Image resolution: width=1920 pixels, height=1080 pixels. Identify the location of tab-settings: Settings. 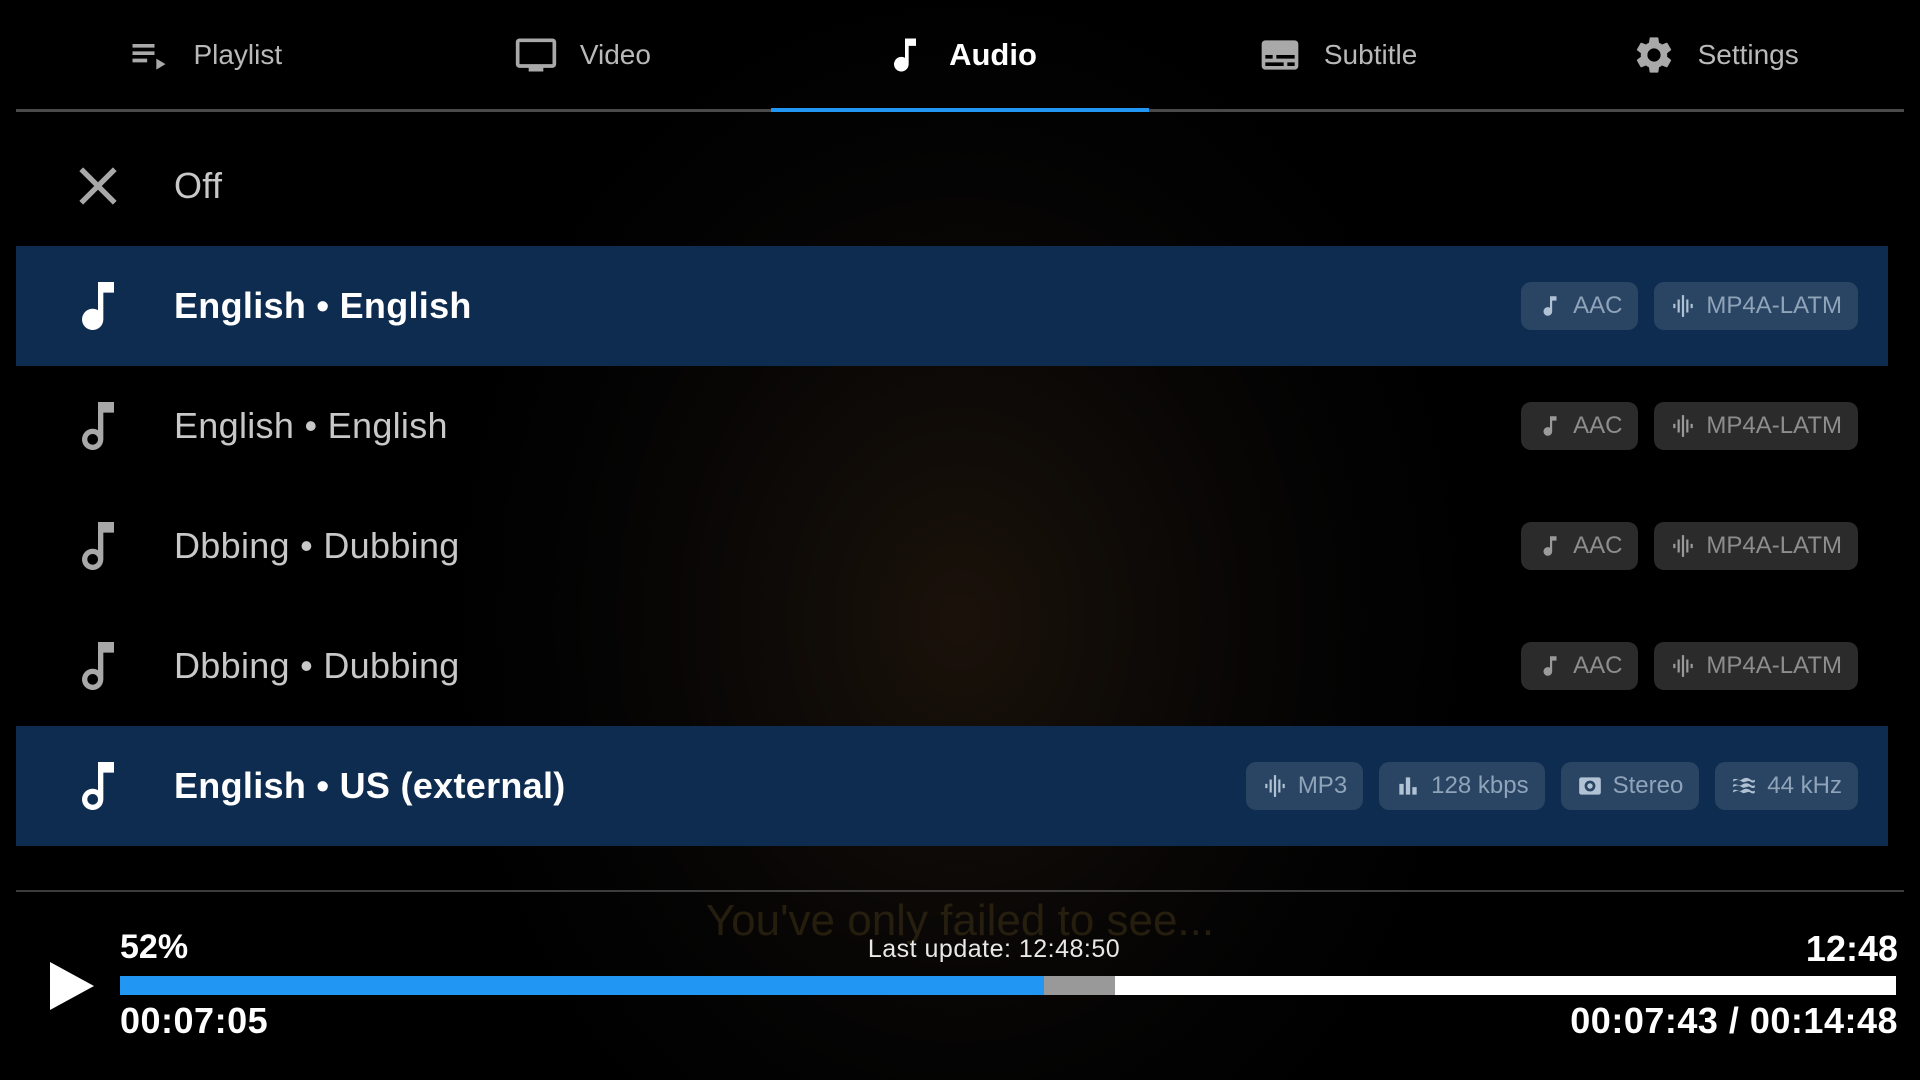
(1715, 54).